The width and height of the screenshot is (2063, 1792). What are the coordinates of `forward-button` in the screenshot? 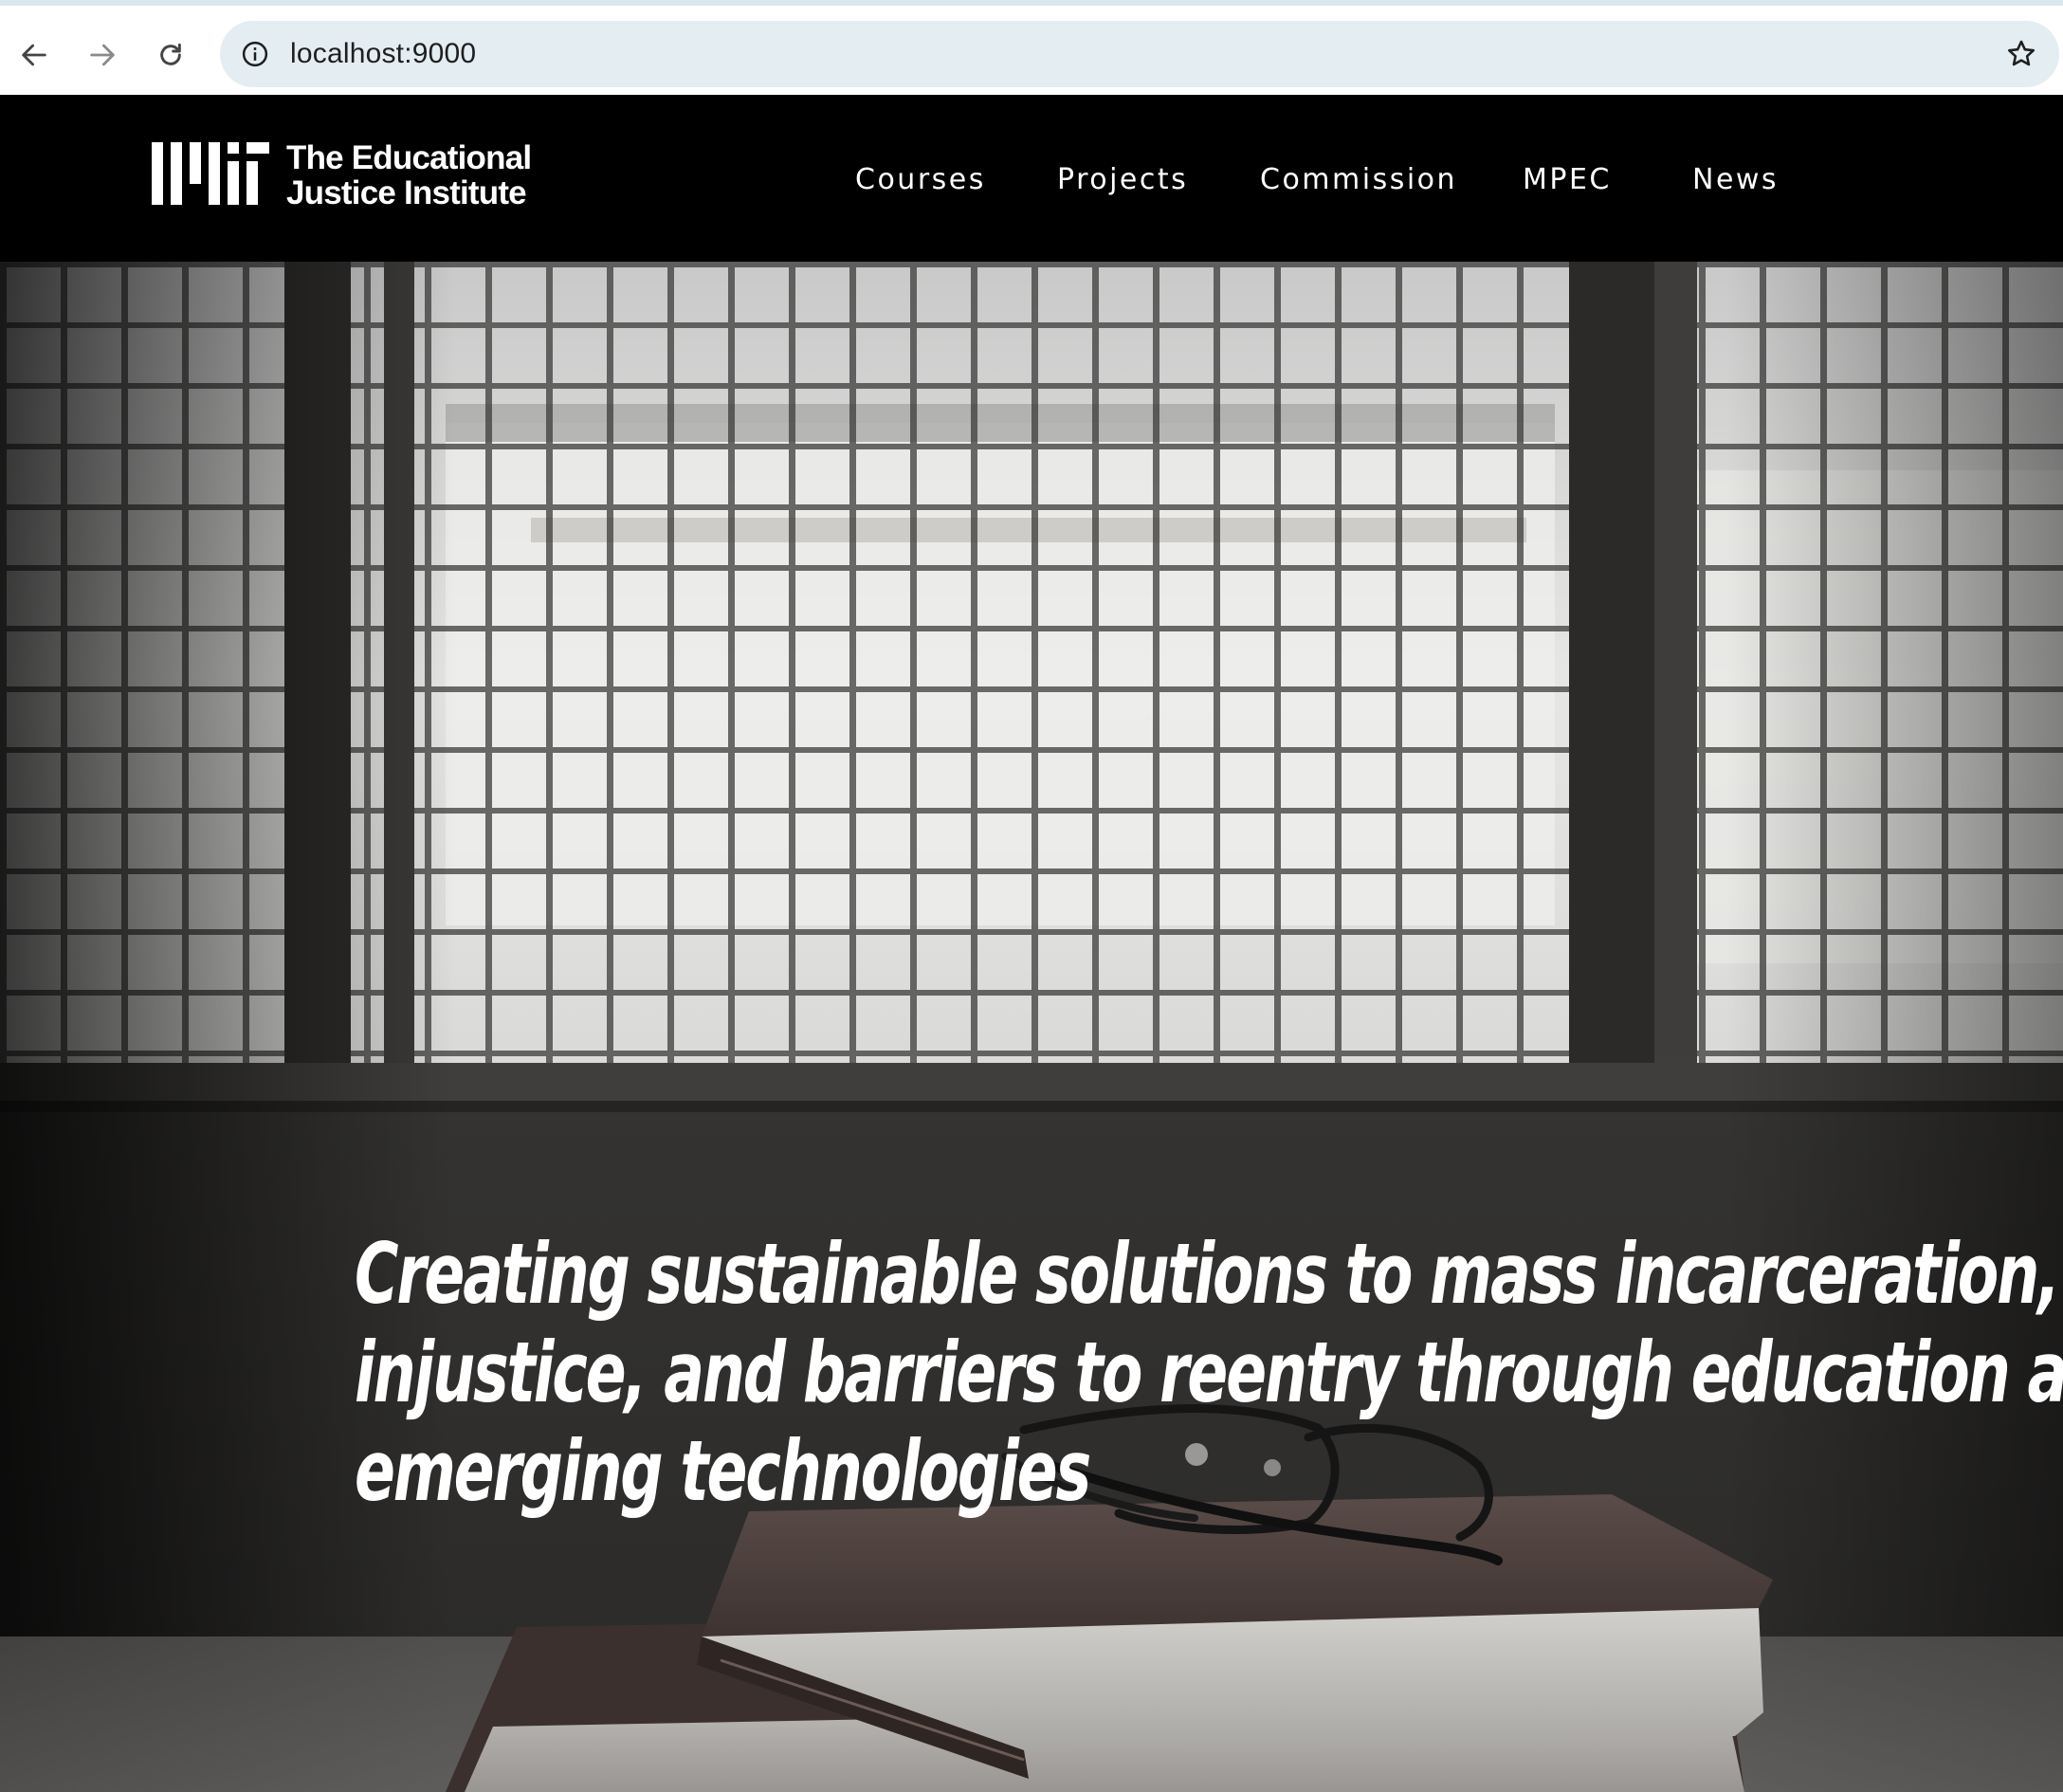 It's located at (103, 55).